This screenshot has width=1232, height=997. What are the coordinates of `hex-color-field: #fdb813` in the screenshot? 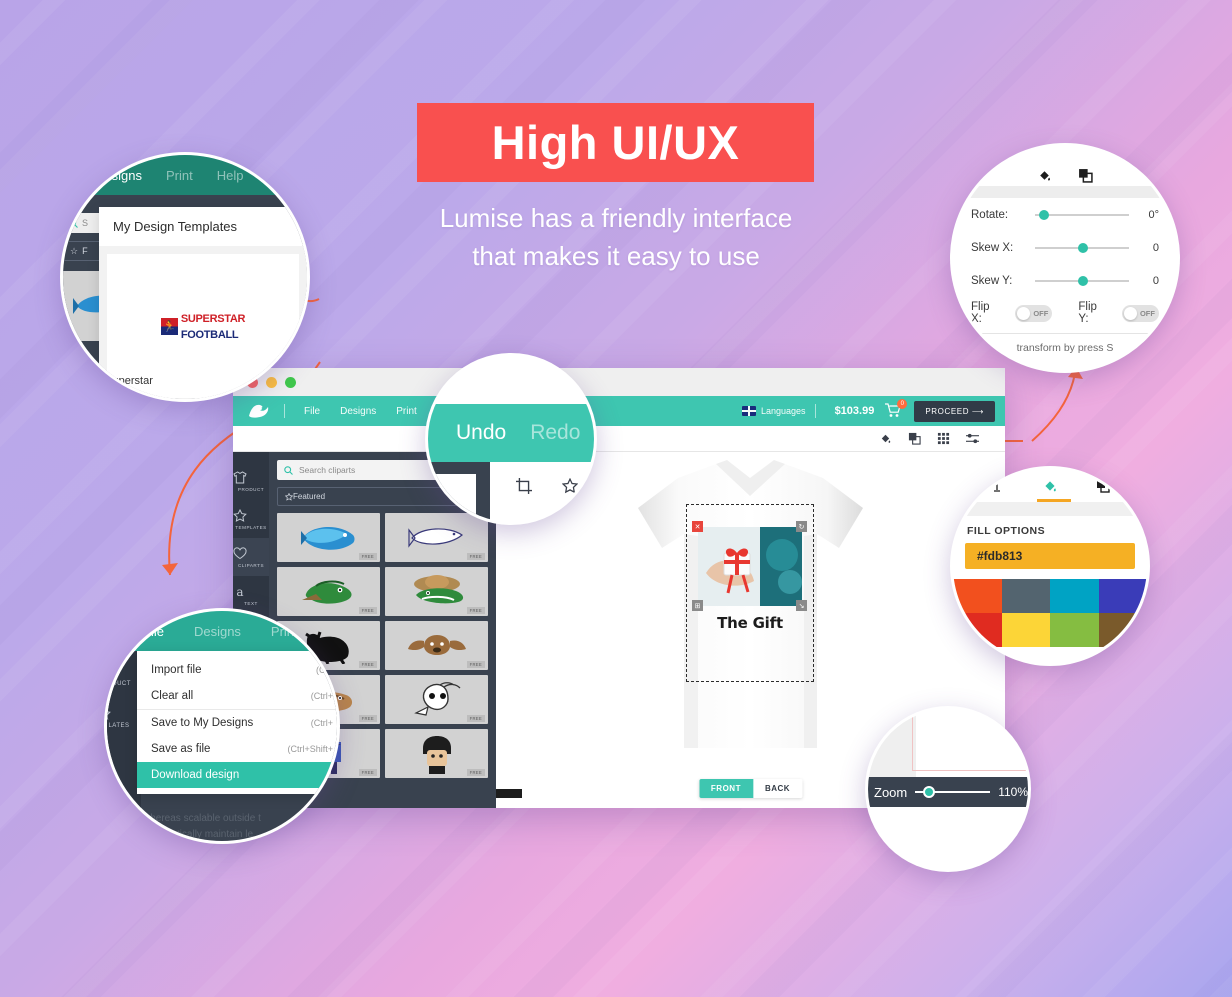 It's located at (1050, 556).